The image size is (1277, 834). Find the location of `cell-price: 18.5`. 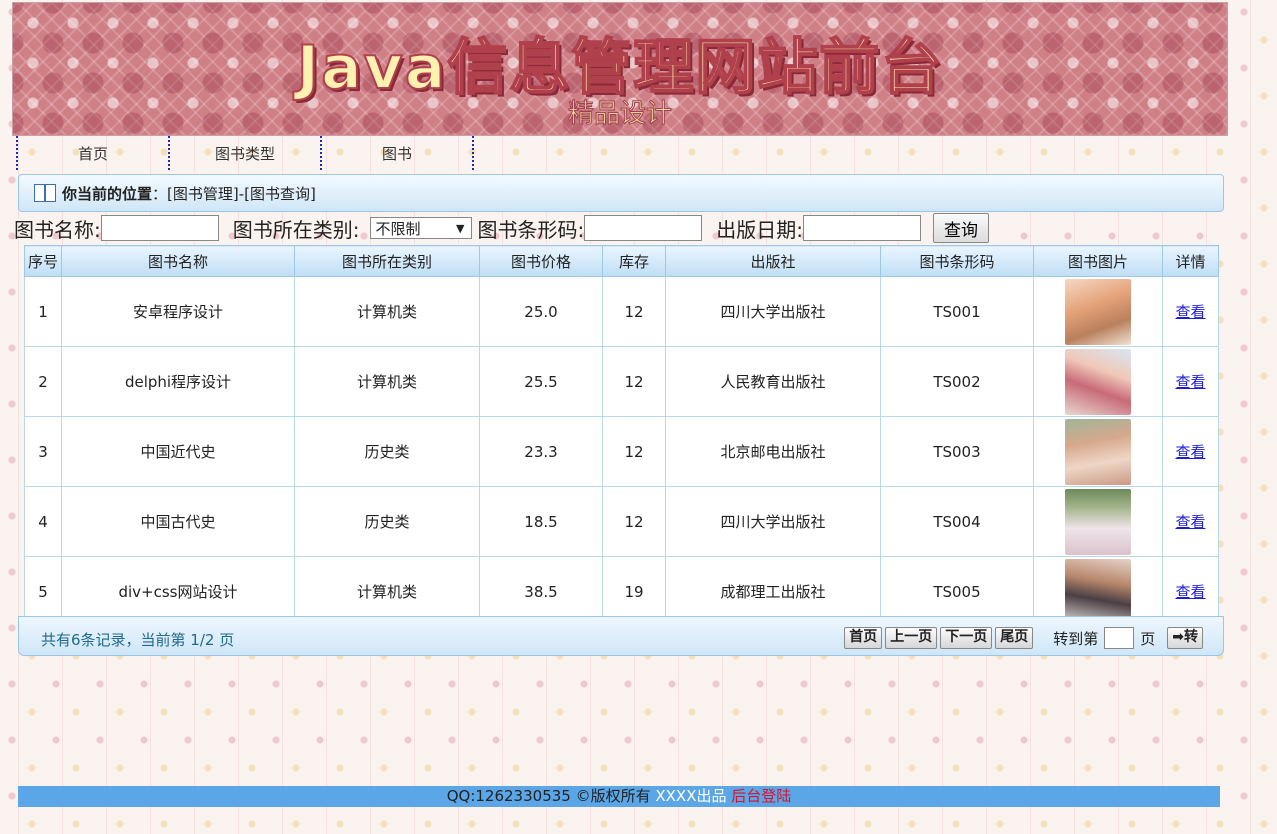

cell-price: 18.5 is located at coordinates (541, 521).